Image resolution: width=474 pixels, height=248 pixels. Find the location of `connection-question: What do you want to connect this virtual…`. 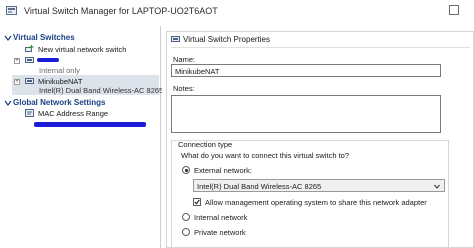

connection-question: What do you want to connect this virtual… is located at coordinates (265, 155).